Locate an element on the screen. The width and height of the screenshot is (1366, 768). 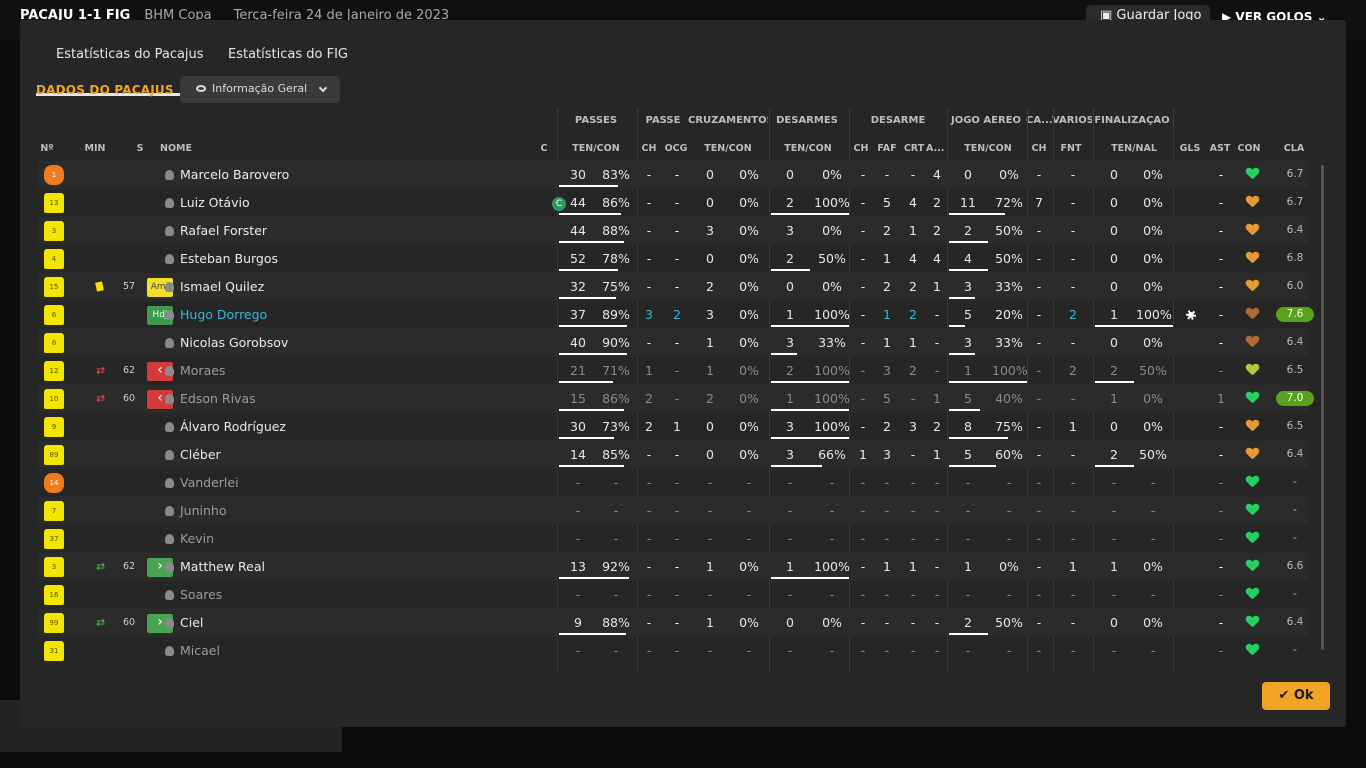
table-row: 14 Vanderlei - - - - - - - - - - - - - - - - - - - - is located at coordinates (673, 483).